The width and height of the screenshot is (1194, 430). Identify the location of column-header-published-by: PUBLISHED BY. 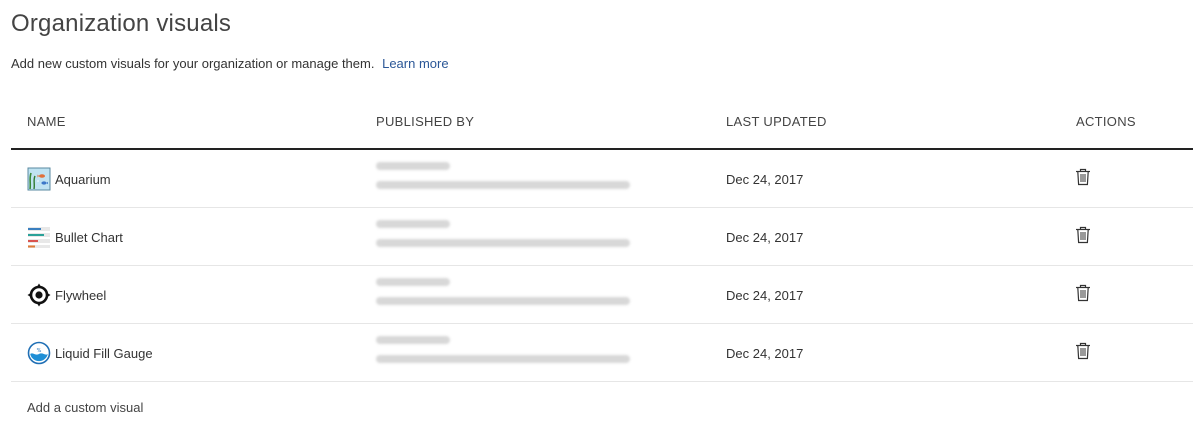
(425, 121).